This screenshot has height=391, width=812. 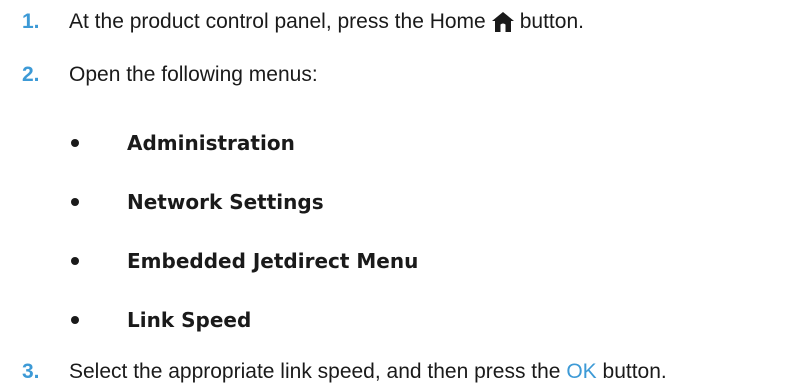 What do you see at coordinates (211, 143) in the screenshot?
I see `menu-name: Administration` at bounding box center [211, 143].